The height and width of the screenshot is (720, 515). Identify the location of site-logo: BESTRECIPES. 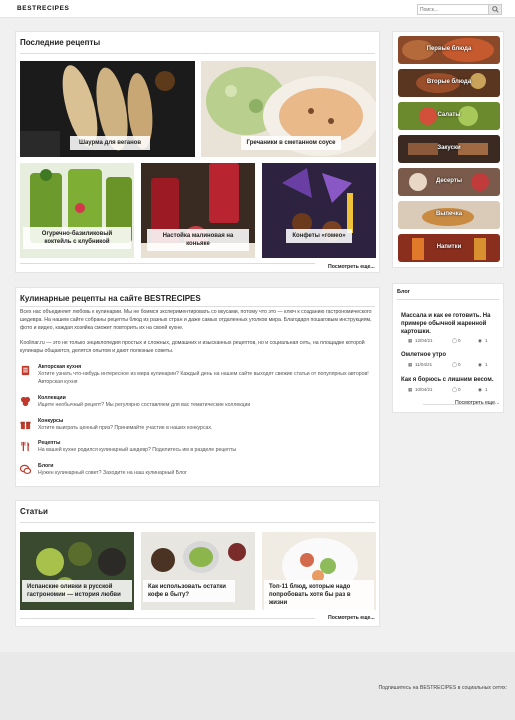
(43, 8).